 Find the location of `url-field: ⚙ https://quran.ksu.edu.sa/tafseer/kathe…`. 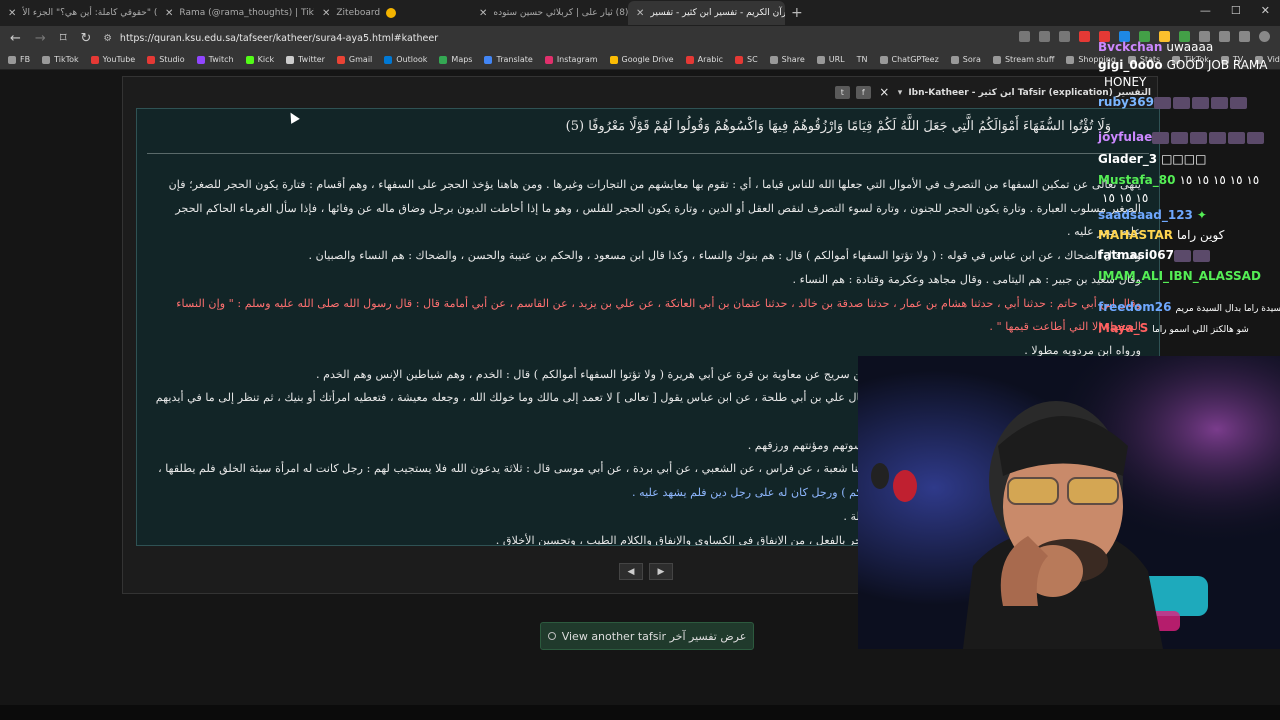

url-field: ⚙ https://quran.ksu.edu.sa/tafseer/kathe… is located at coordinates (270, 38).